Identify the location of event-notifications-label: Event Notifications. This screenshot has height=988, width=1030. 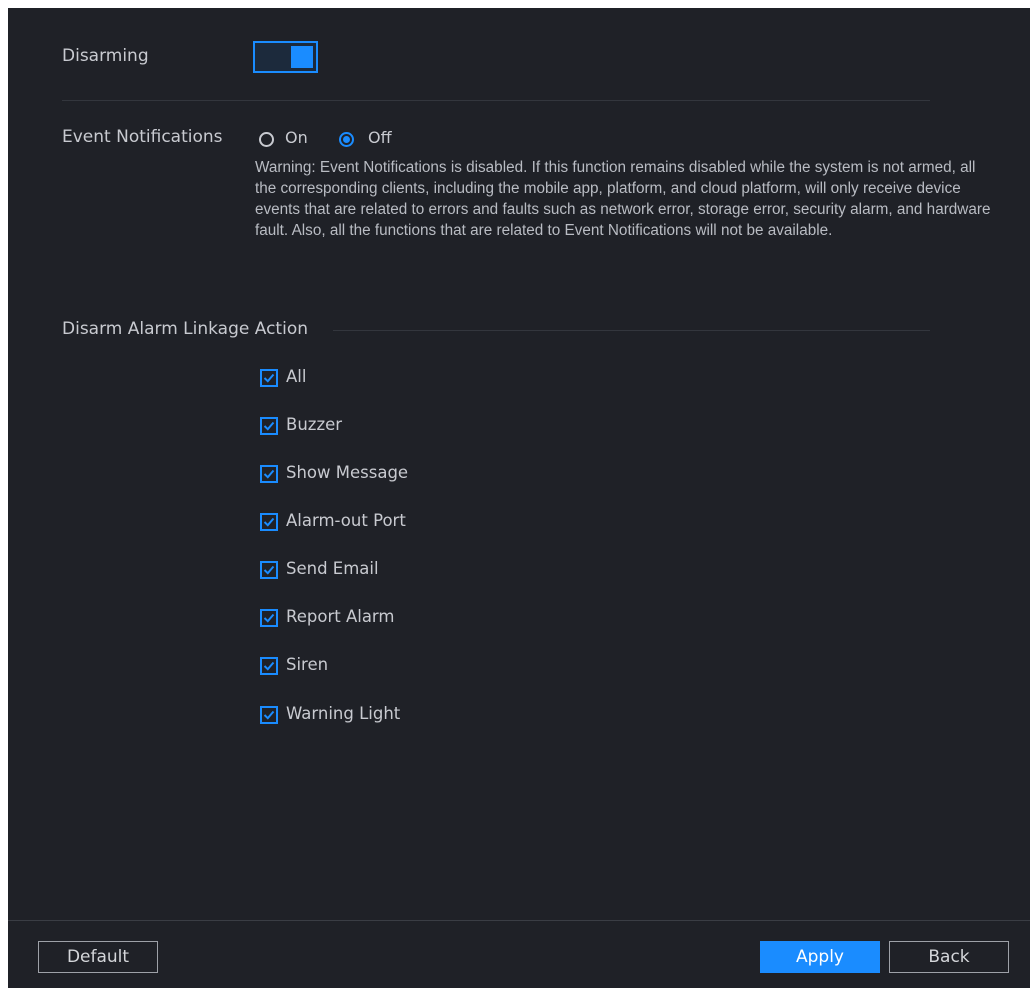
(142, 137).